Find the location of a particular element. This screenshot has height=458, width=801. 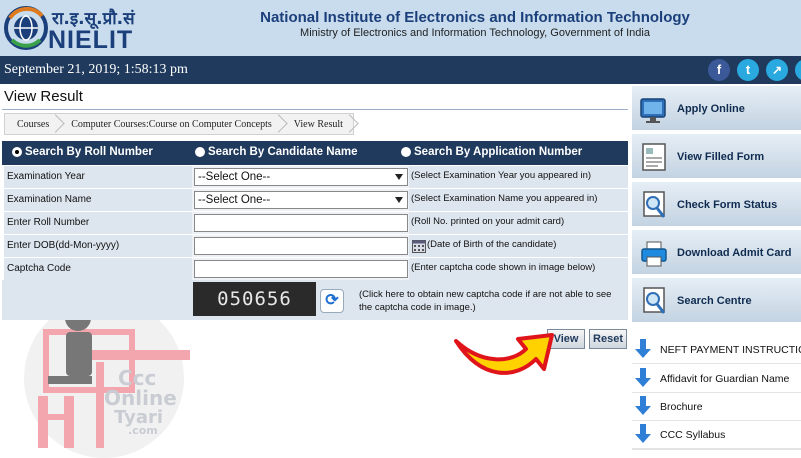

facebook-icon: f is located at coordinates (719, 70).